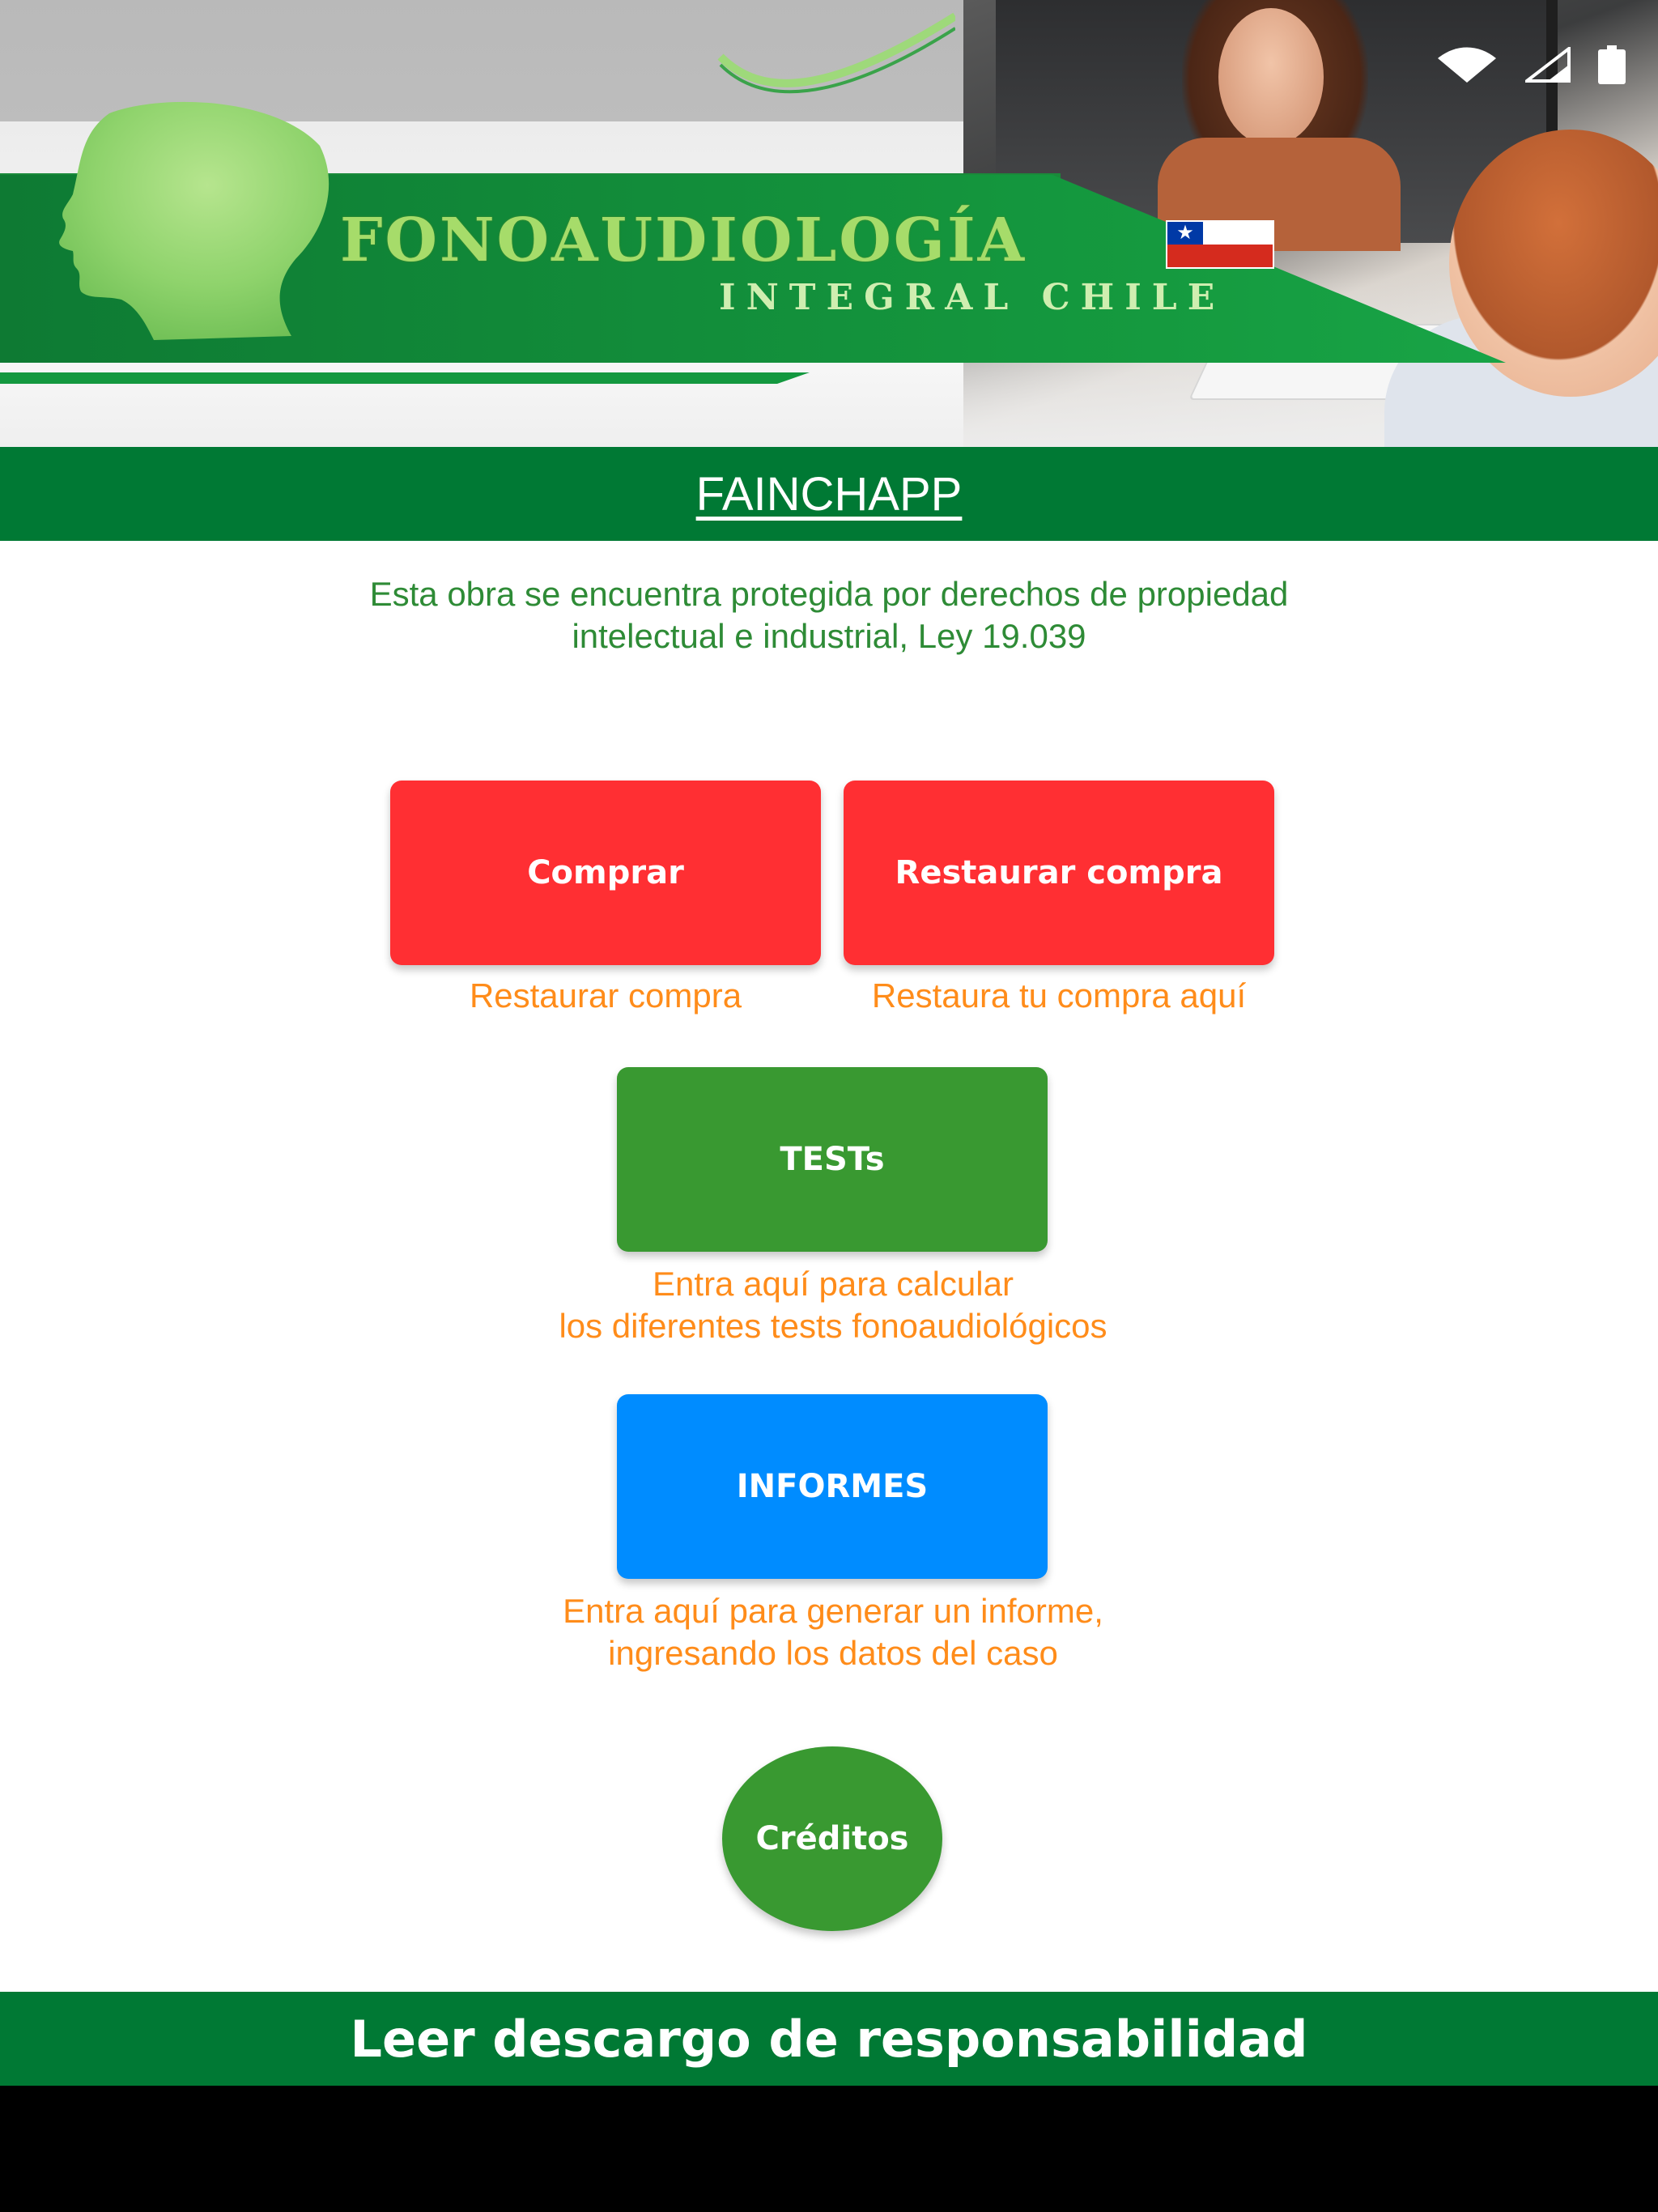  I want to click on banner-stripe-bottom, so click(405, 378).